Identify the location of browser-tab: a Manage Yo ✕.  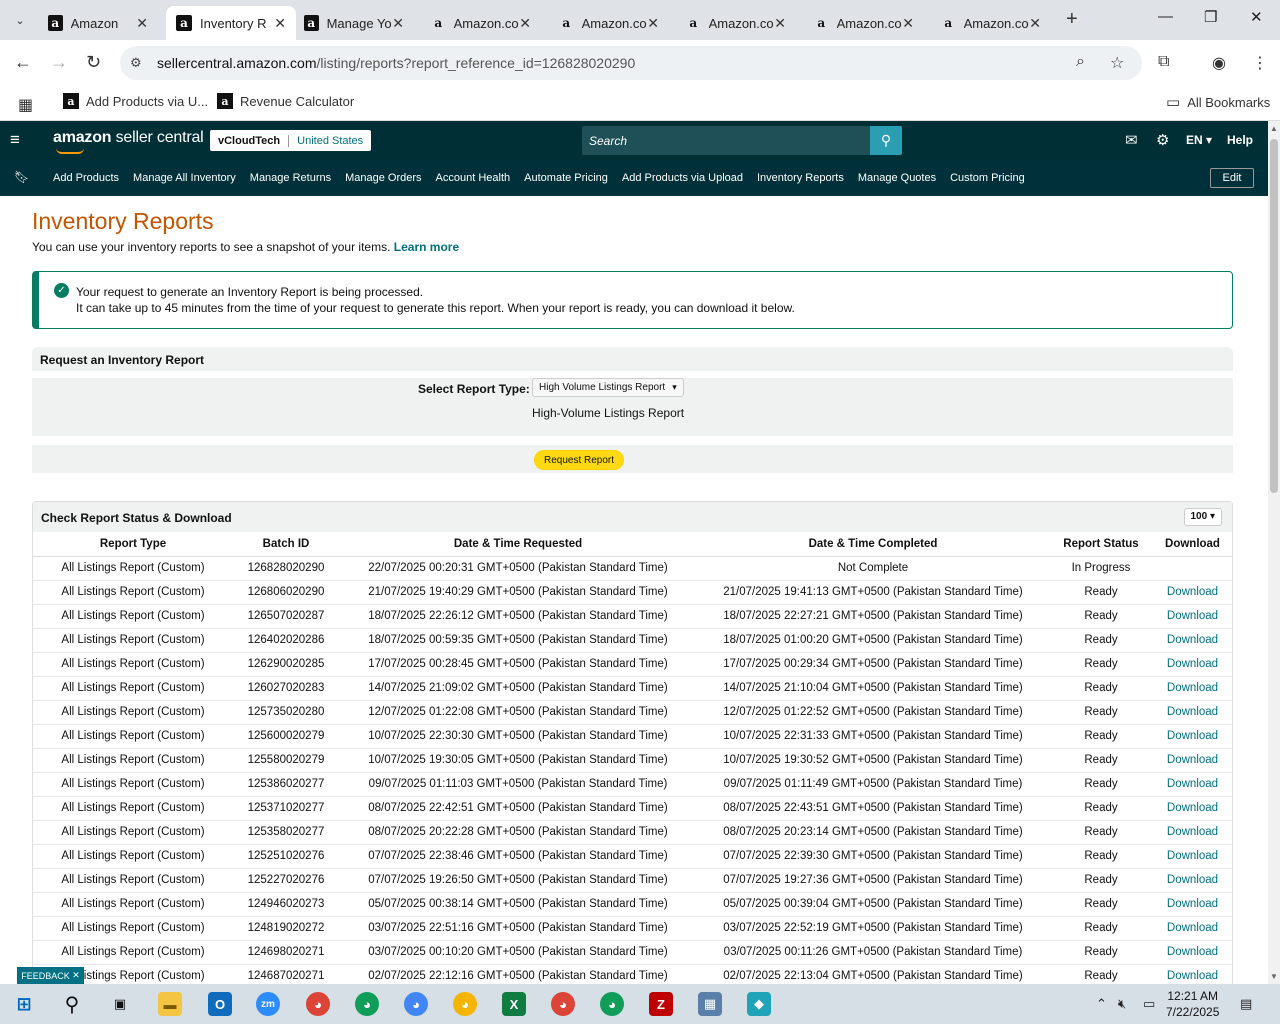
(354, 23).